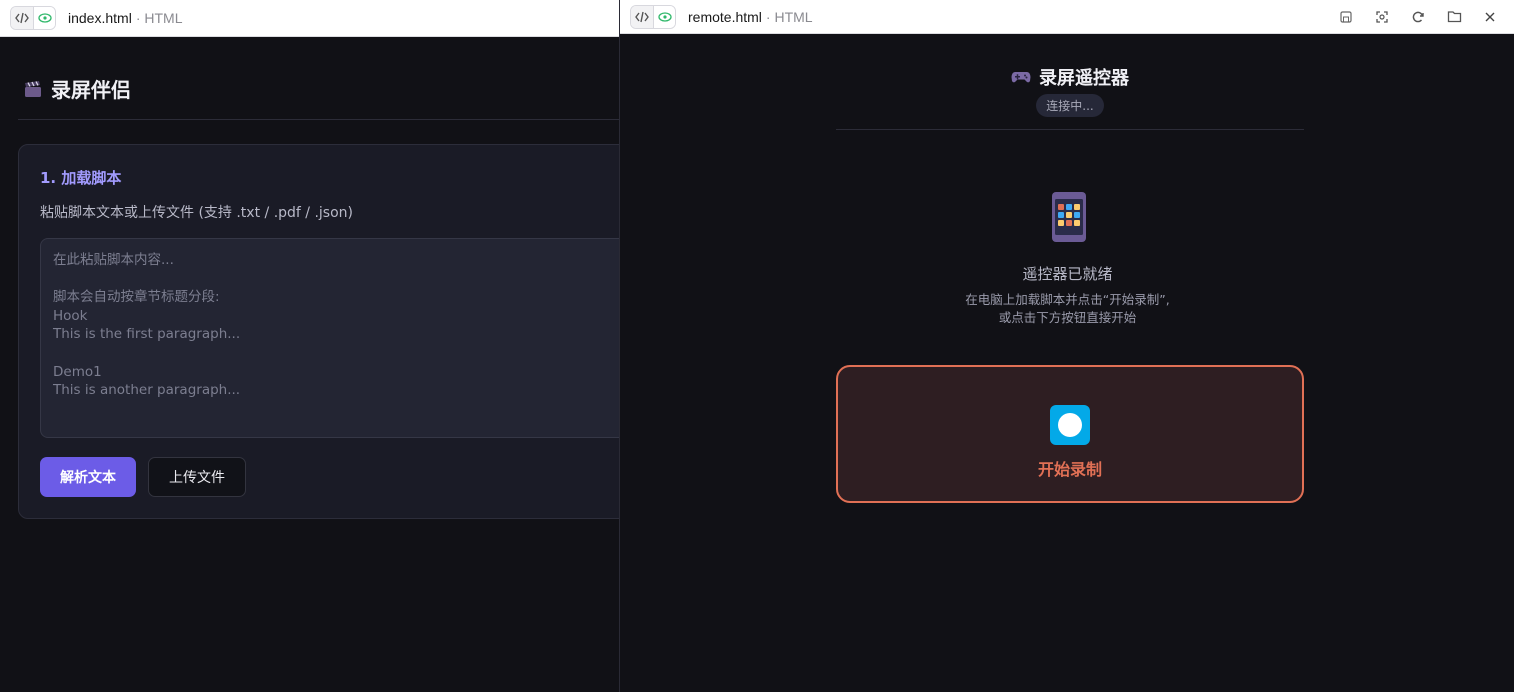 This screenshot has height=692, width=1514. Describe the element at coordinates (88, 477) in the screenshot. I see `parse-text-button: 解析文本` at that location.